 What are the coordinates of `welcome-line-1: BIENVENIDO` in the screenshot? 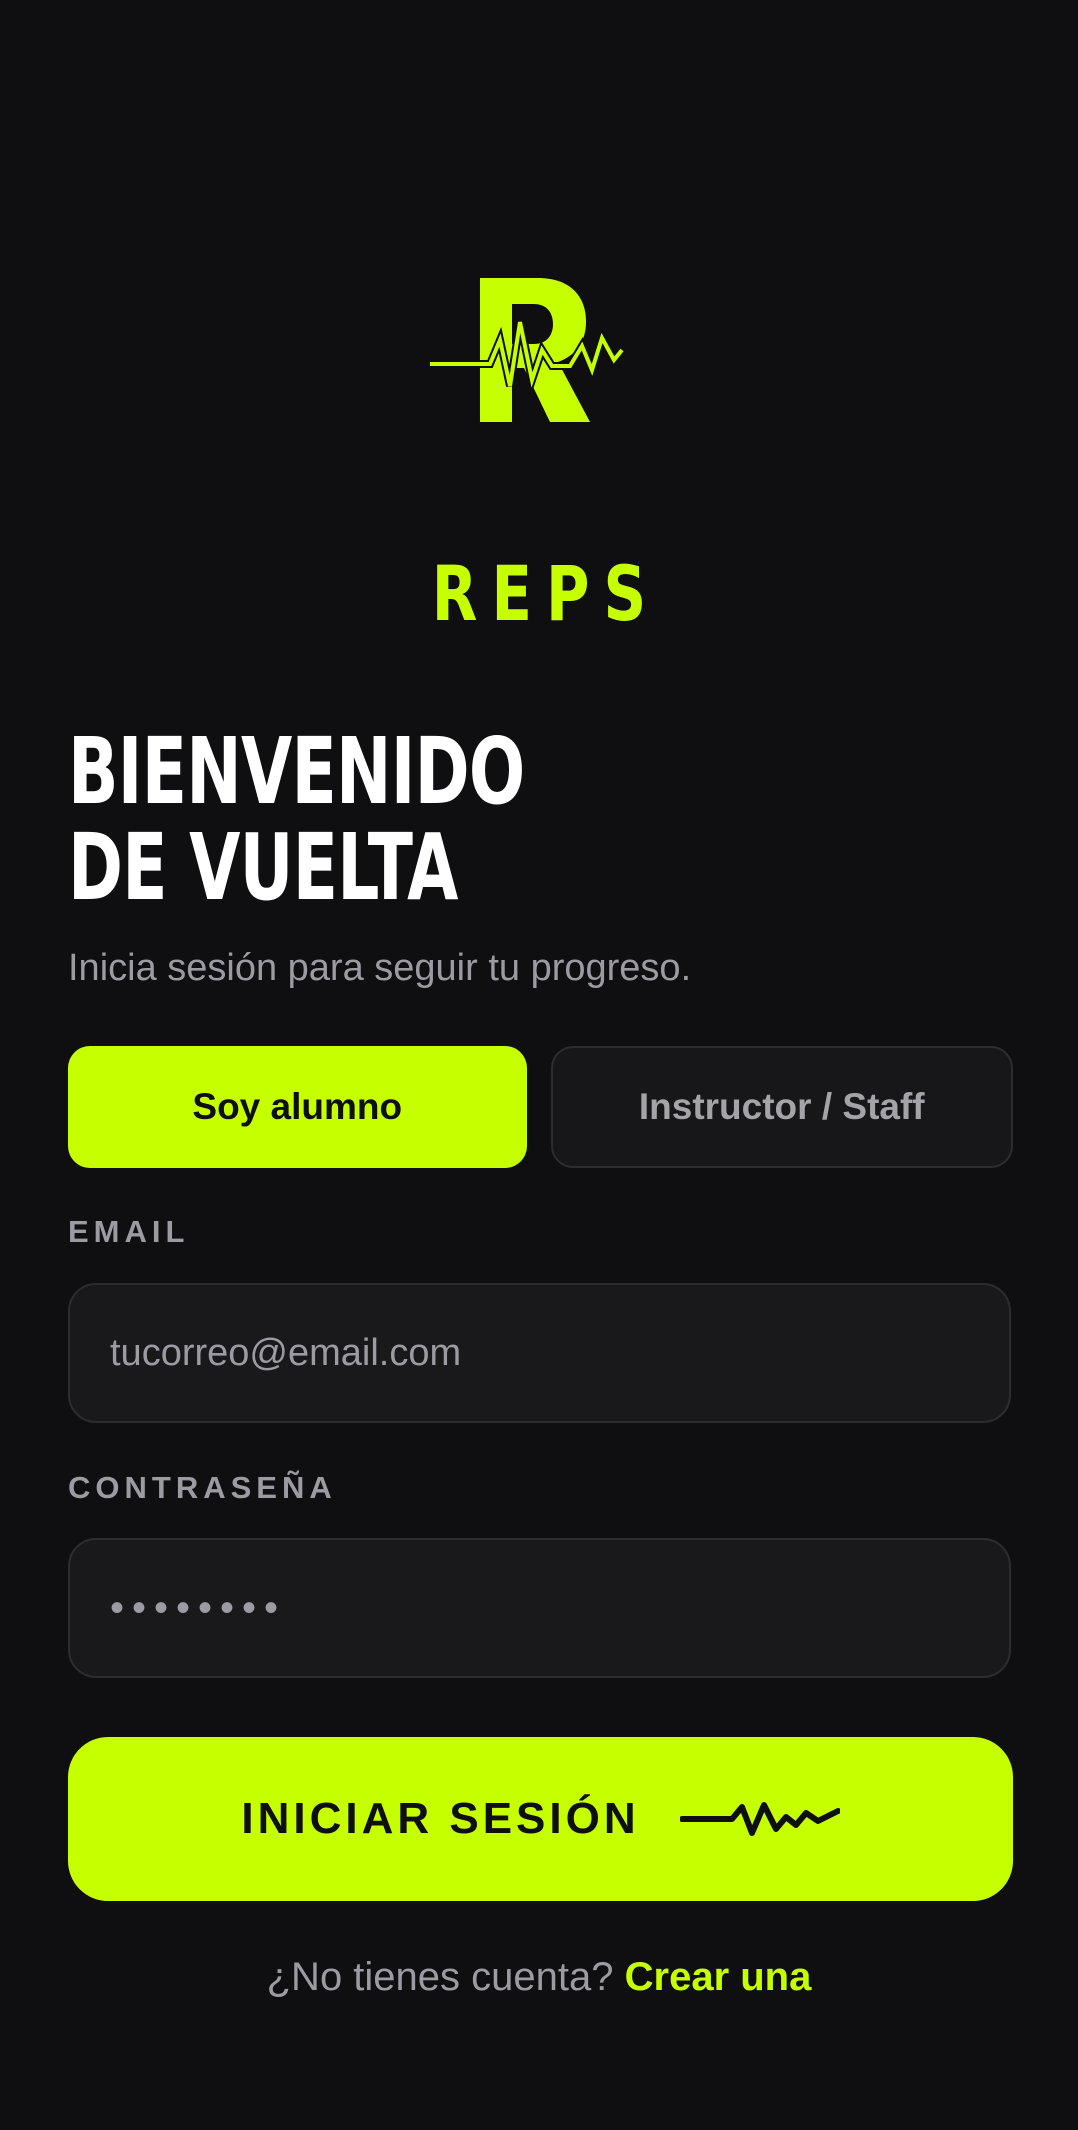 It's located at (296, 771).